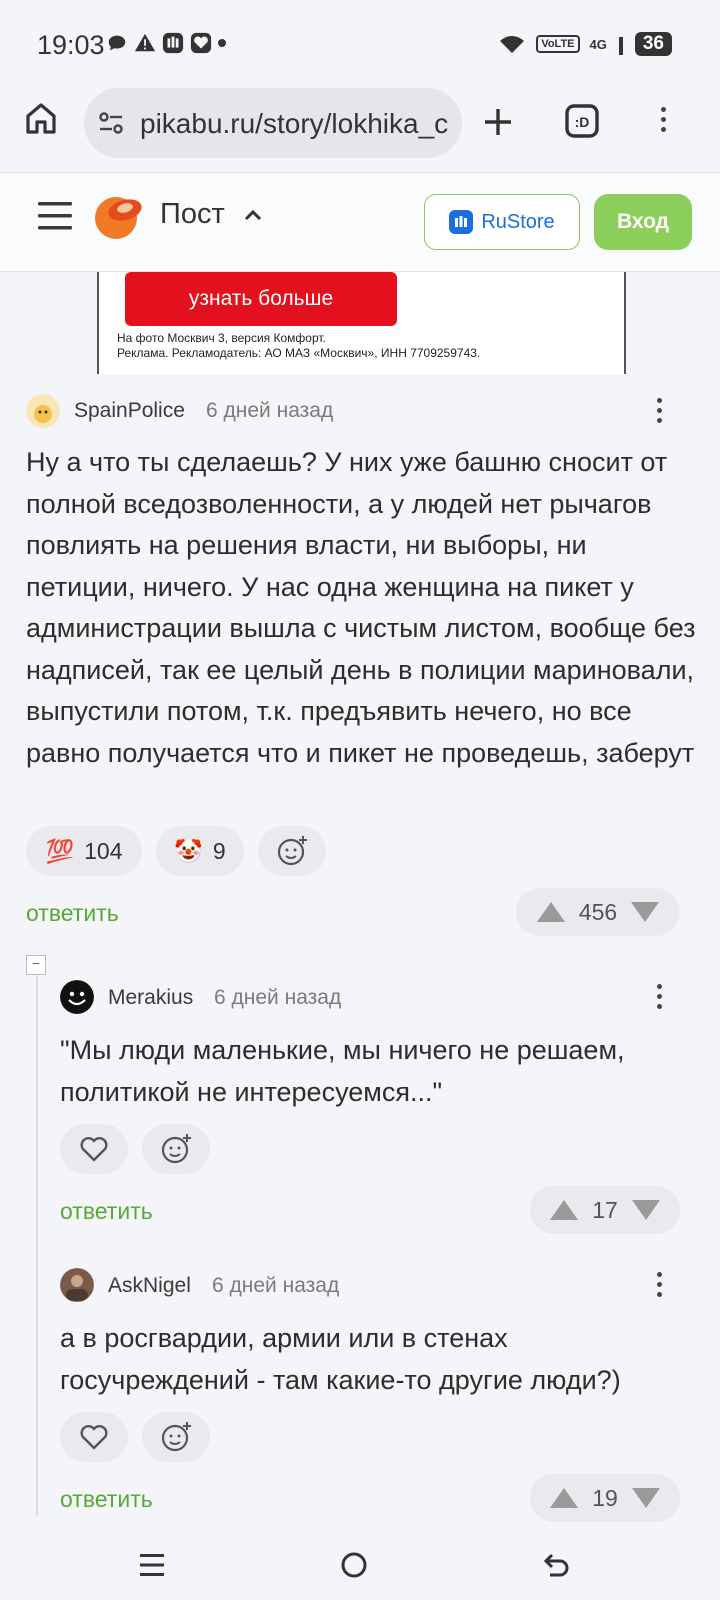 This screenshot has height=1600, width=720. What do you see at coordinates (201, 43) in the screenshot?
I see `heart-badge-icon` at bounding box center [201, 43].